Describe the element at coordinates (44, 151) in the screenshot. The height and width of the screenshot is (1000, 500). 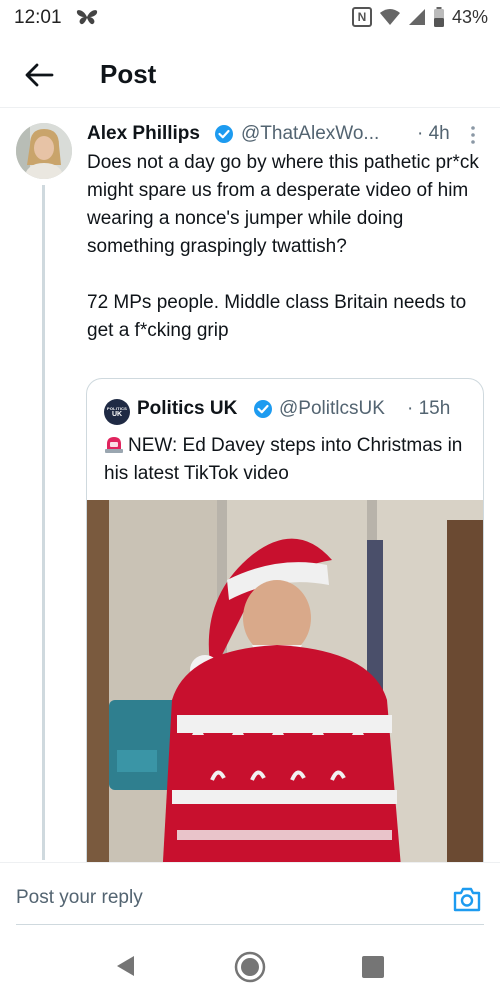
I see `avatar` at that location.